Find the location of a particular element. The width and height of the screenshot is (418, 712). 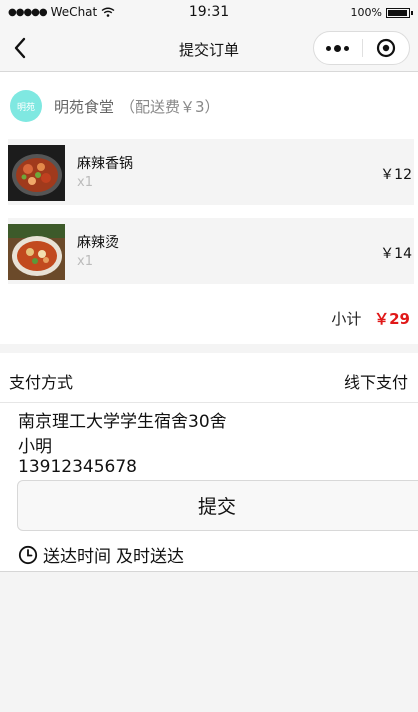

delivery-time-row: 送达时间 及时送达 is located at coordinates (101, 554).